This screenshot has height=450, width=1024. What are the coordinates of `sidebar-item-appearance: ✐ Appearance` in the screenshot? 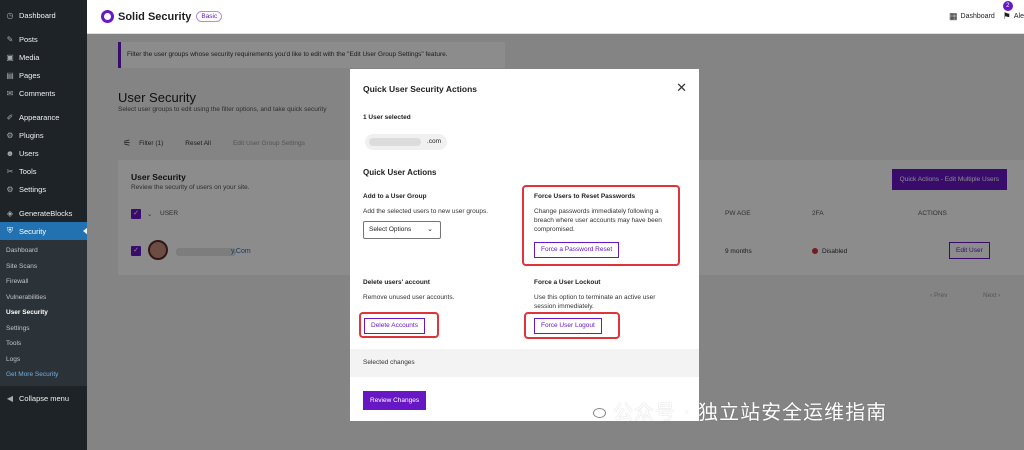 It's located at (43, 117).